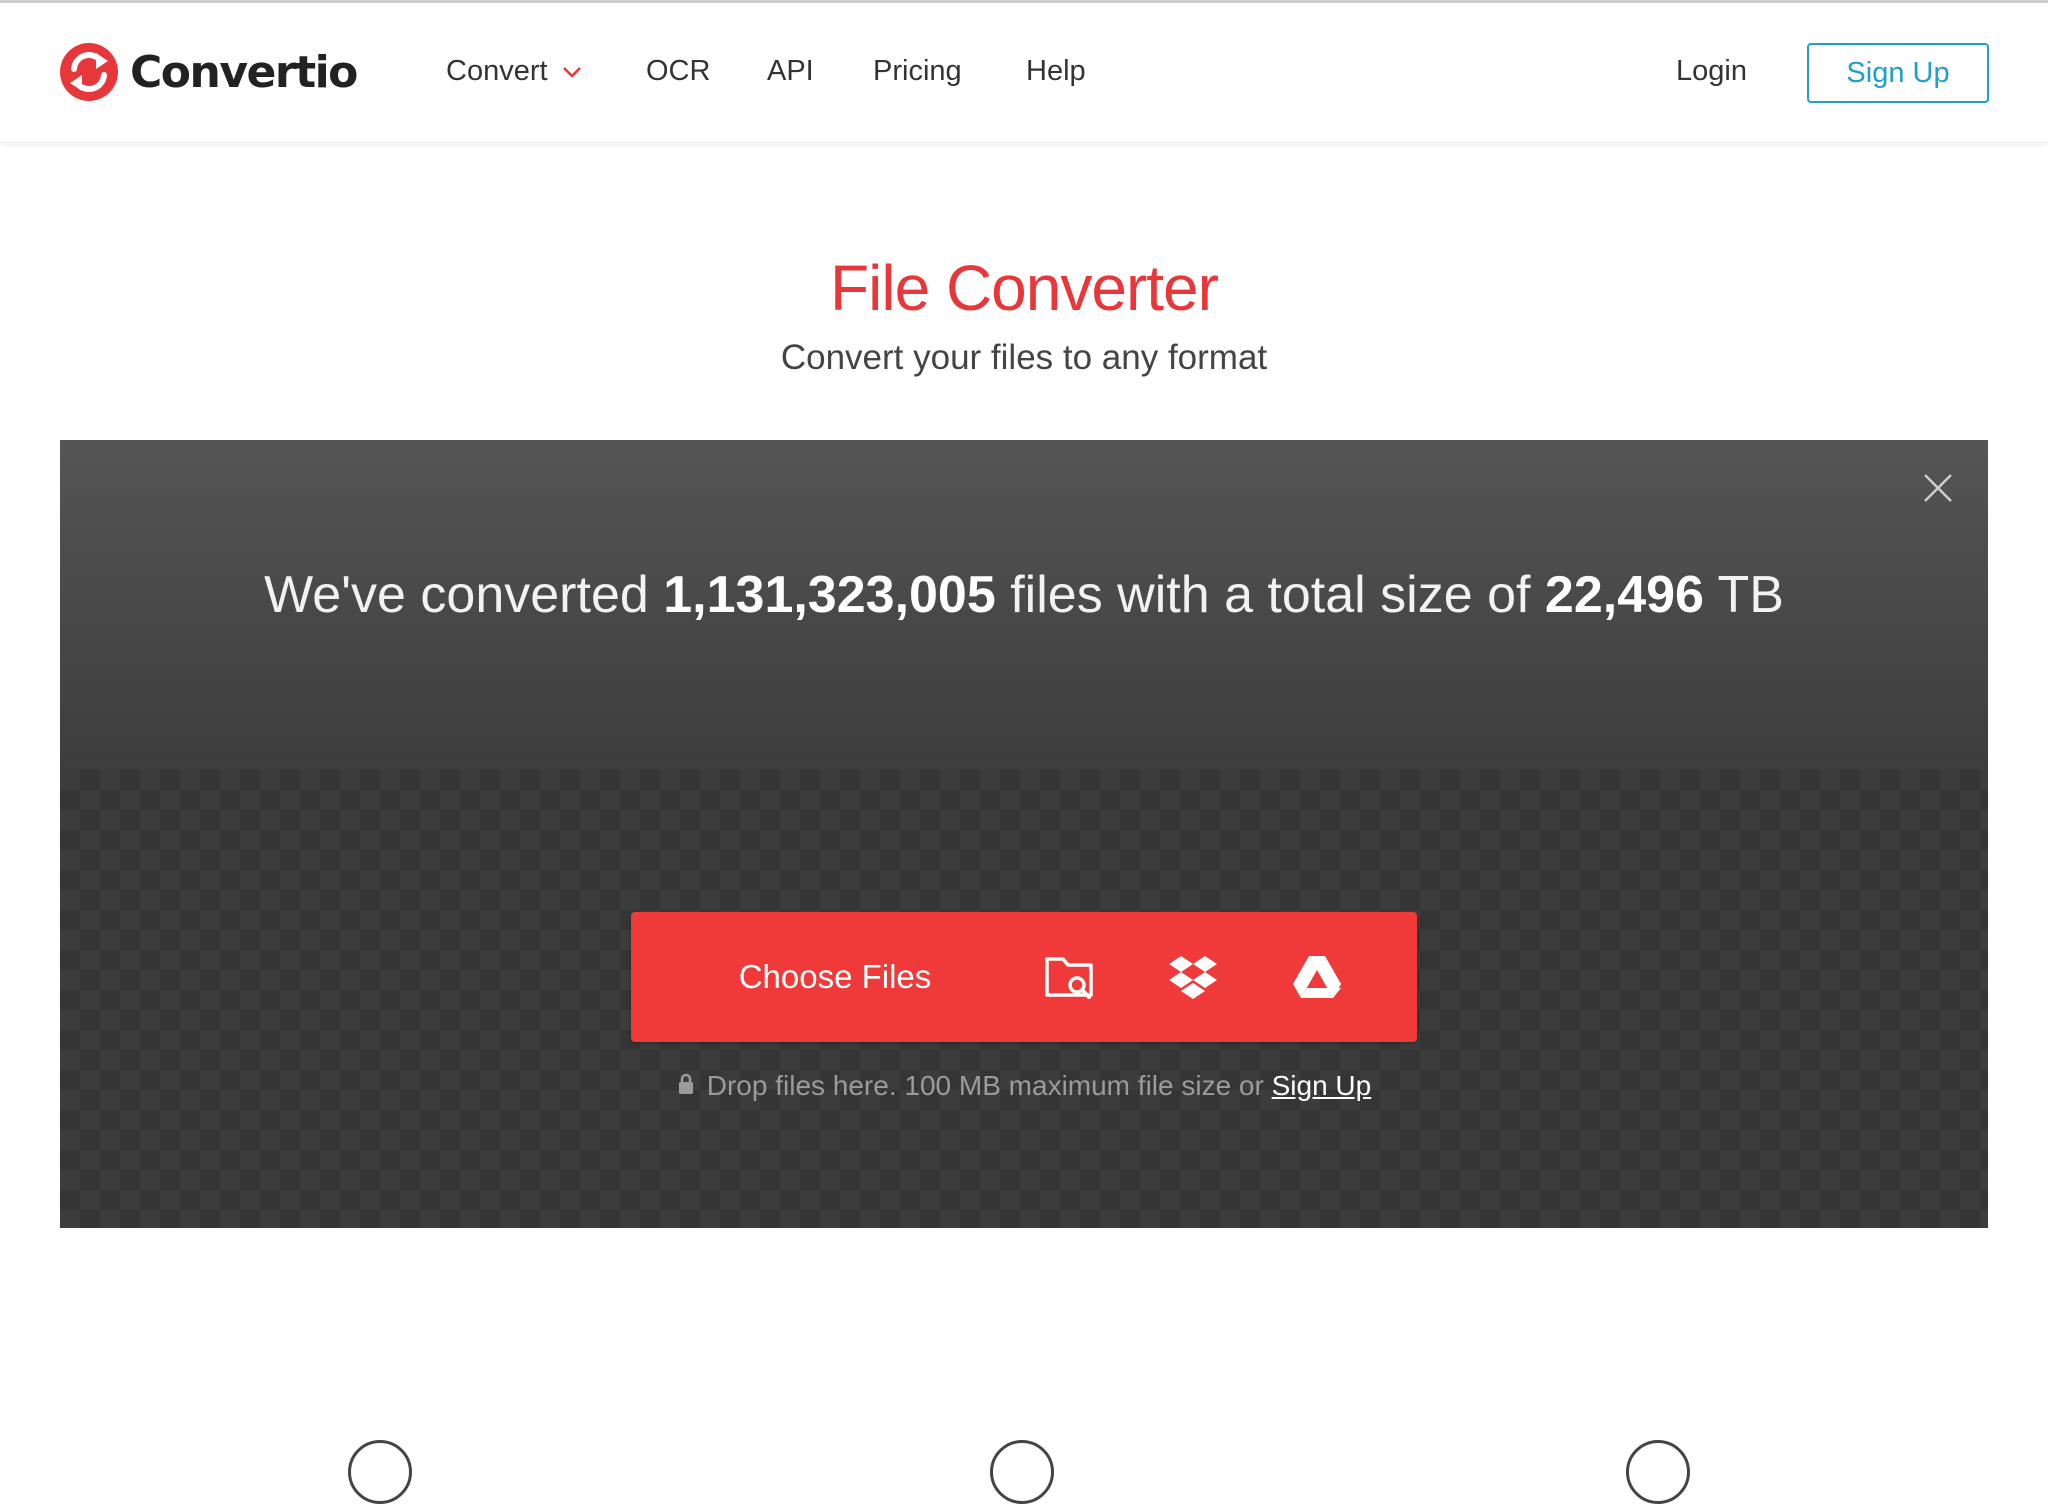 This screenshot has height=1504, width=2048. What do you see at coordinates (1898, 73) in the screenshot?
I see `signup-button: Sign Up` at bounding box center [1898, 73].